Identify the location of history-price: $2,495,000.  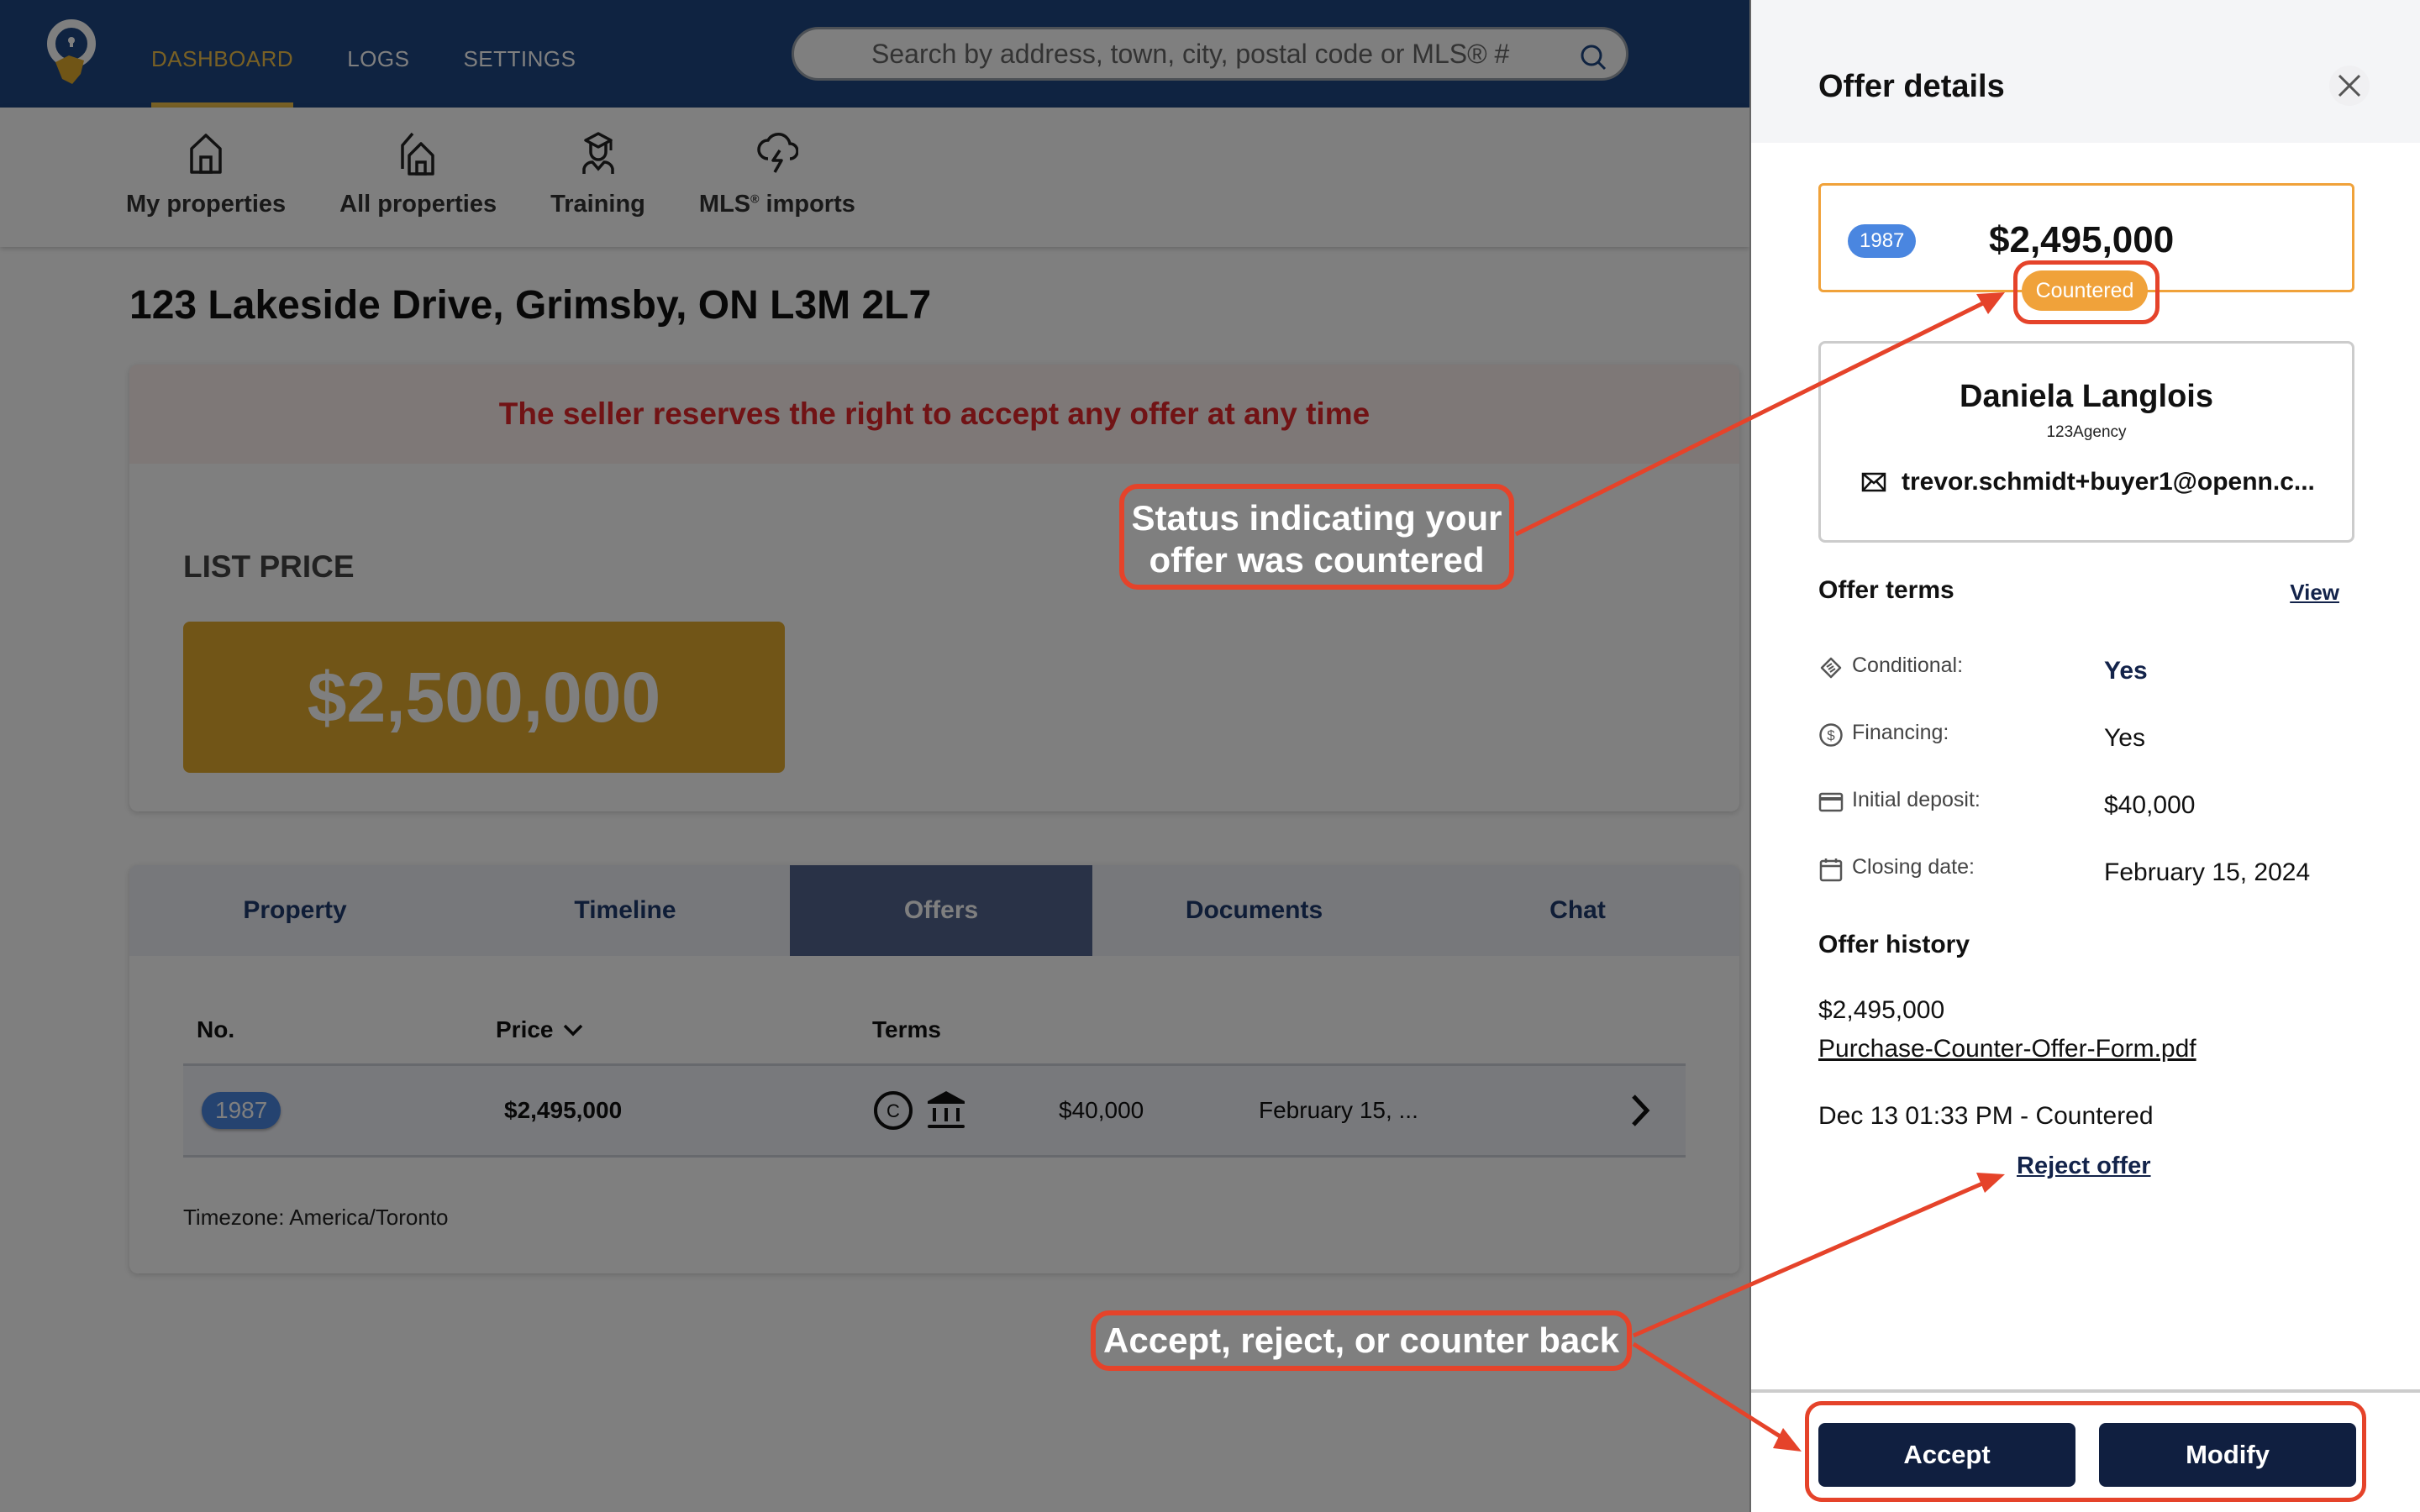
(1881, 1010).